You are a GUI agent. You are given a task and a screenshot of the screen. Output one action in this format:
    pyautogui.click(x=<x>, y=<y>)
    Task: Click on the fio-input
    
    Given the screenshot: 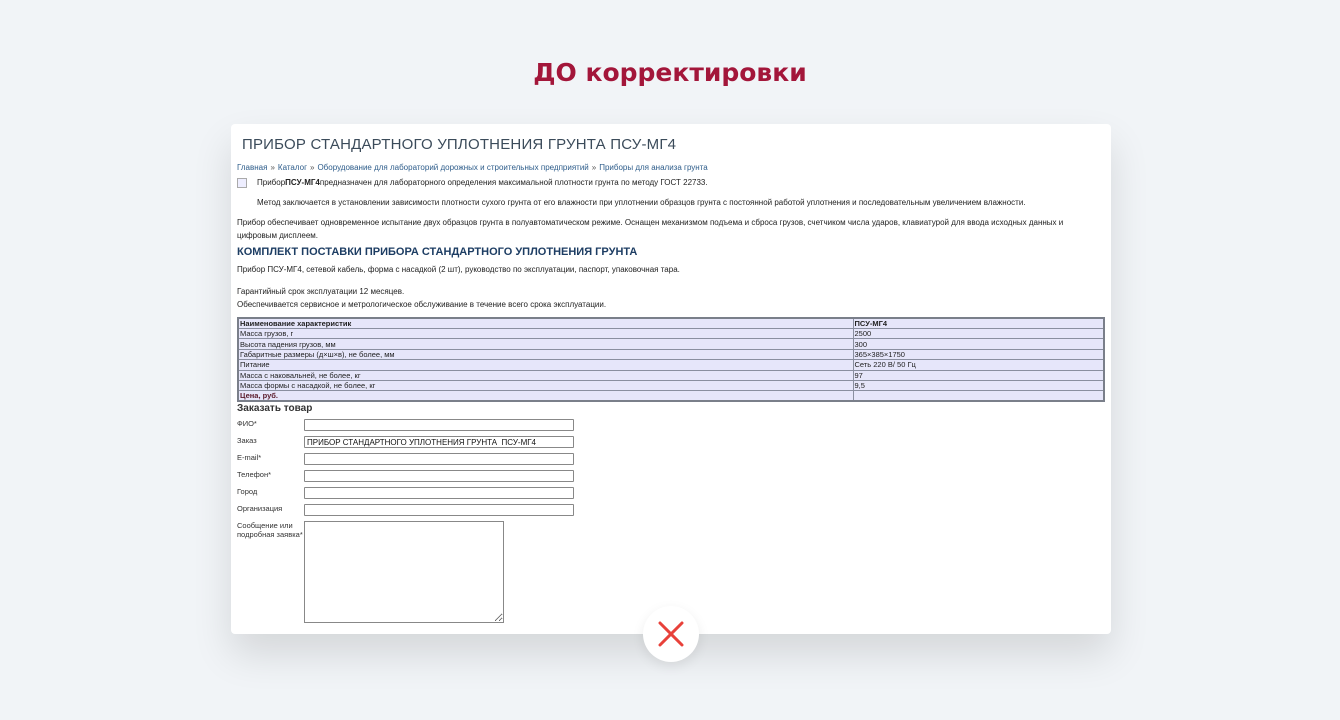 What is the action you would take?
    pyautogui.click(x=439, y=425)
    